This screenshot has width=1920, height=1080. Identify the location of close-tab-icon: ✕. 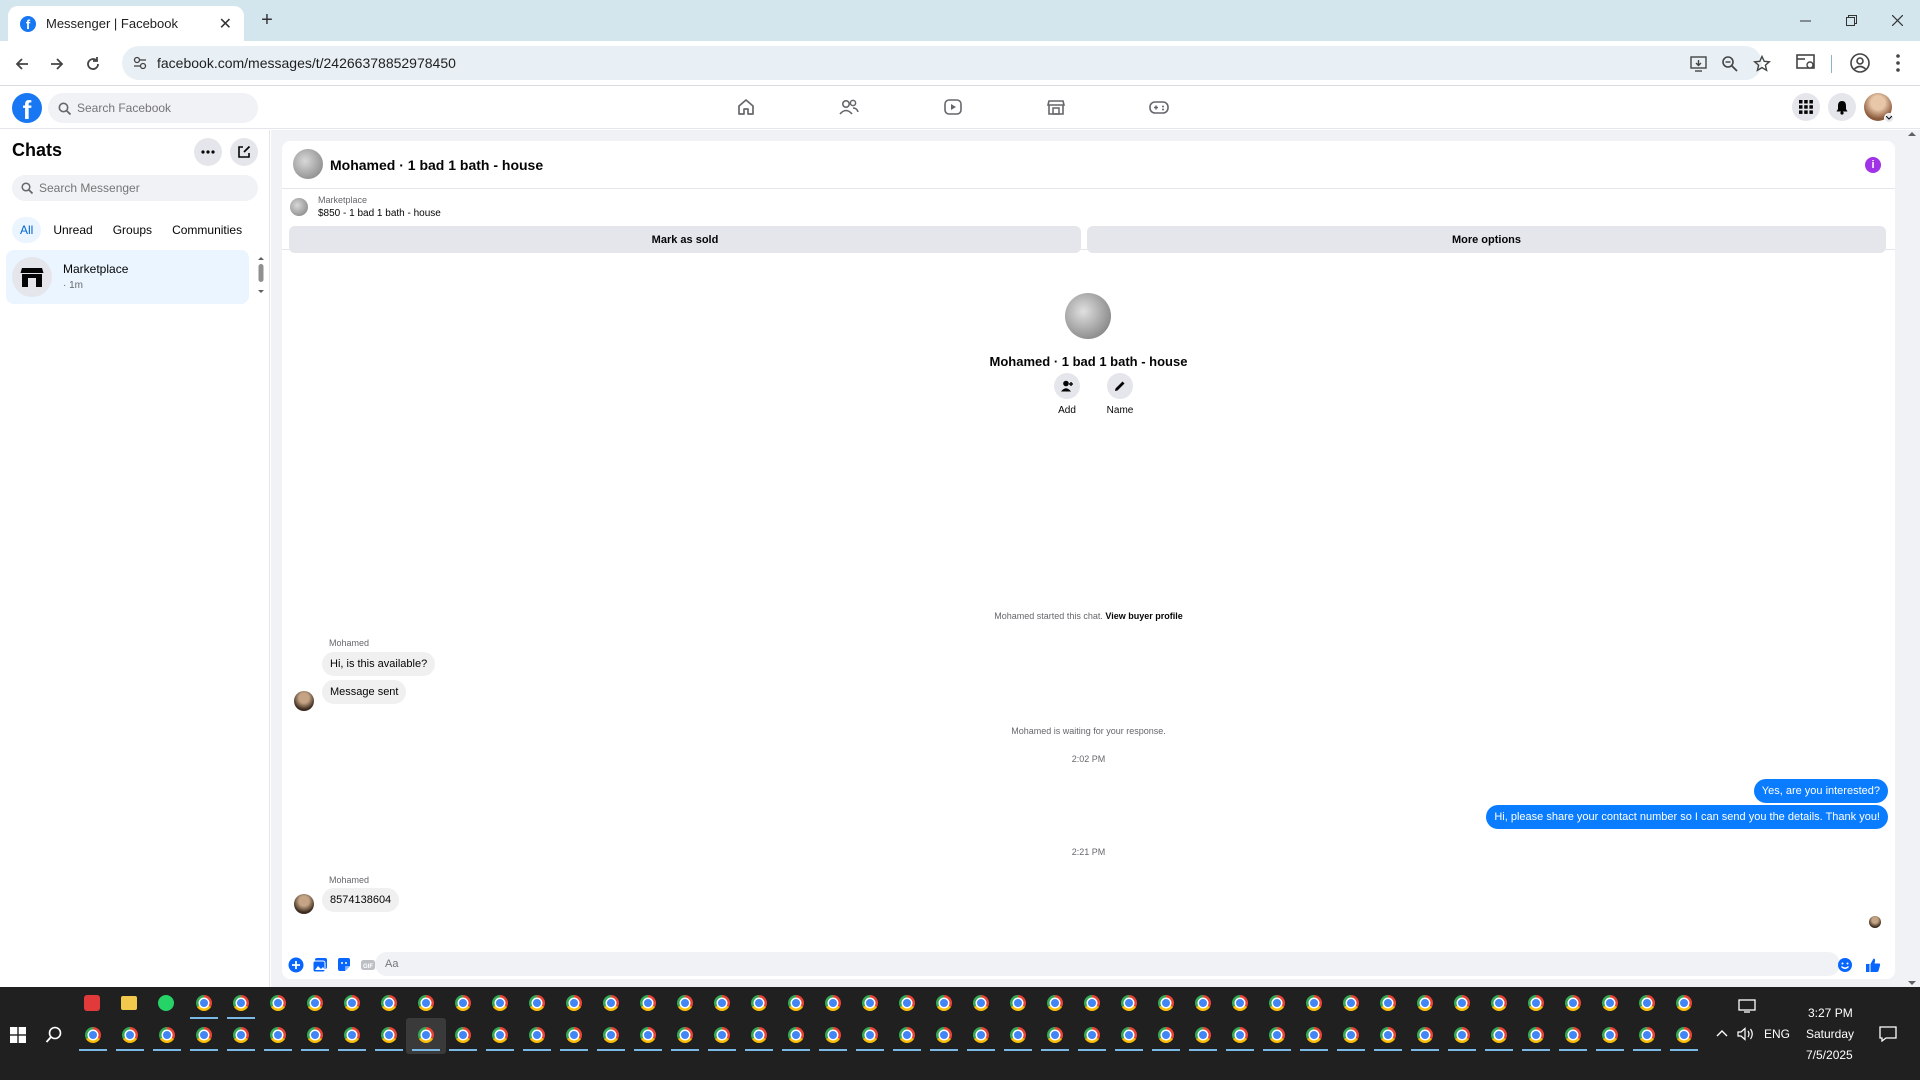
(225, 24).